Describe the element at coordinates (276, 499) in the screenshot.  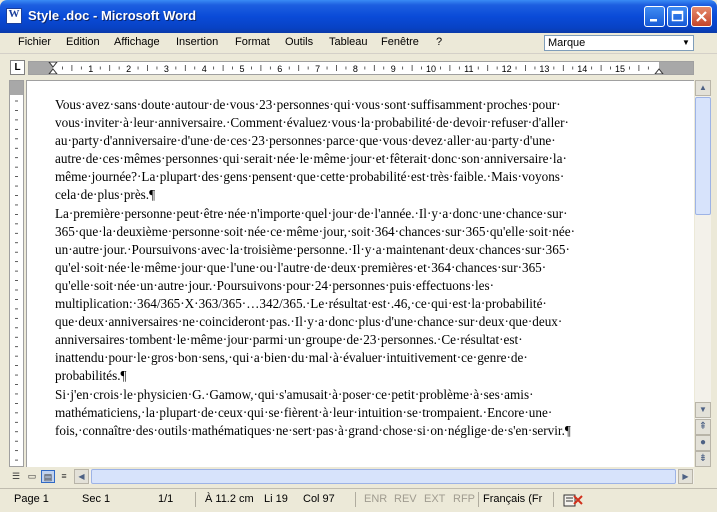
I see `status-line: Li 19` at that location.